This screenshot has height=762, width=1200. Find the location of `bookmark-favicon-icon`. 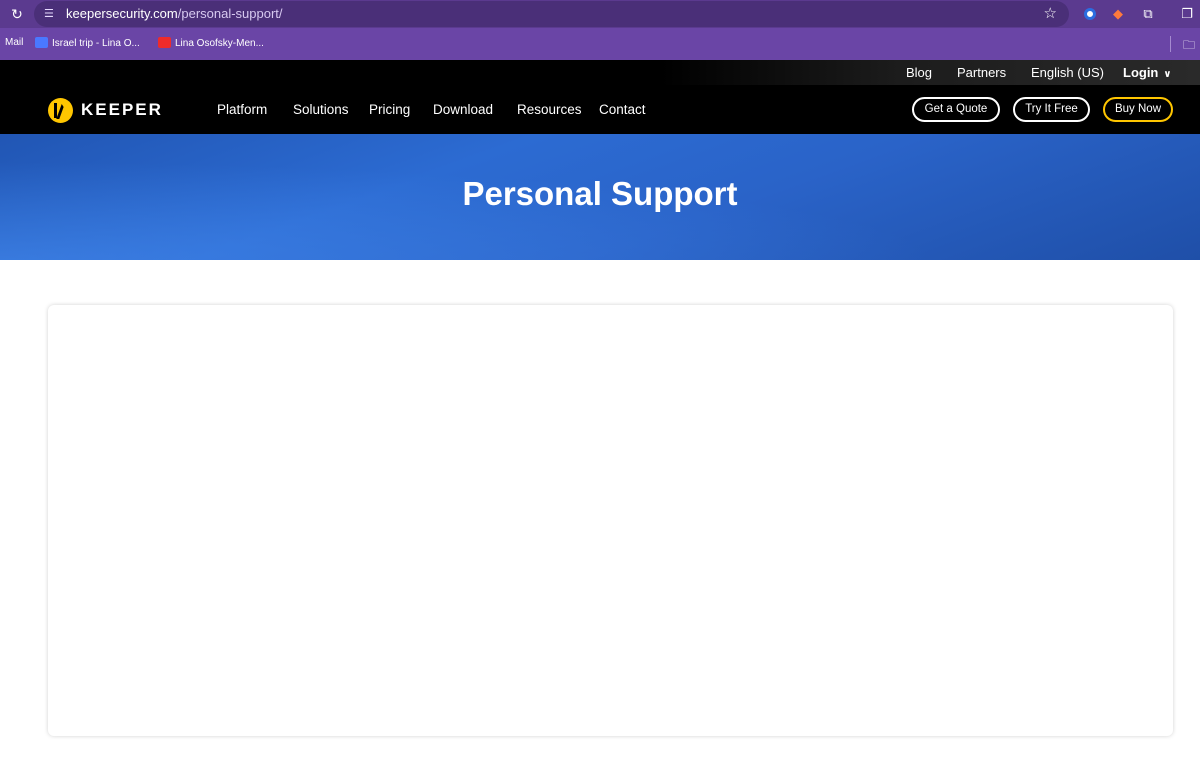

bookmark-favicon-icon is located at coordinates (41, 42).